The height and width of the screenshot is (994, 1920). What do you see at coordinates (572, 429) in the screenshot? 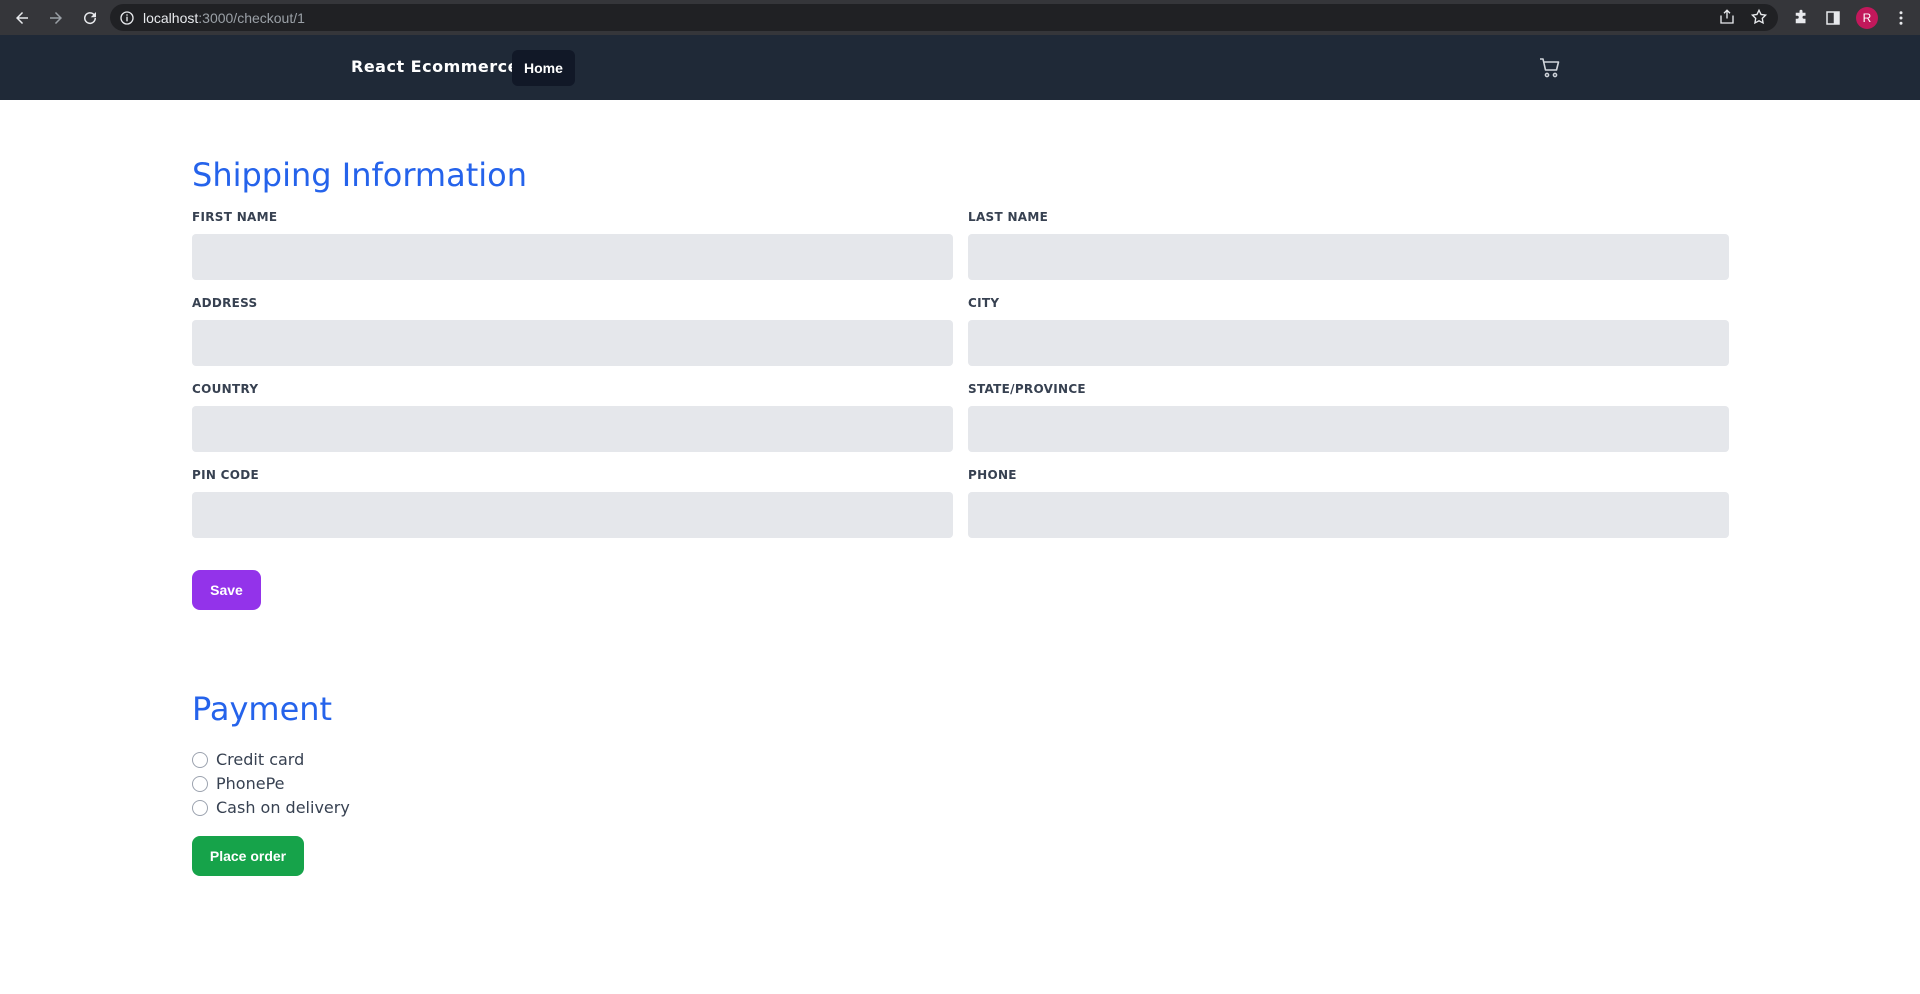
I see `country-field` at bounding box center [572, 429].